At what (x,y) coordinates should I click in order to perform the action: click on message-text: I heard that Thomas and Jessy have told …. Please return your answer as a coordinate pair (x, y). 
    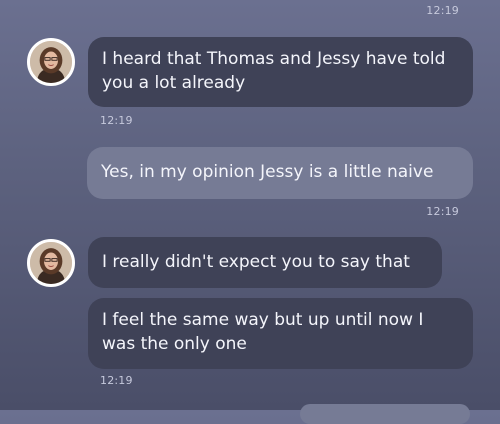
    Looking at the image, I should click on (274, 71).